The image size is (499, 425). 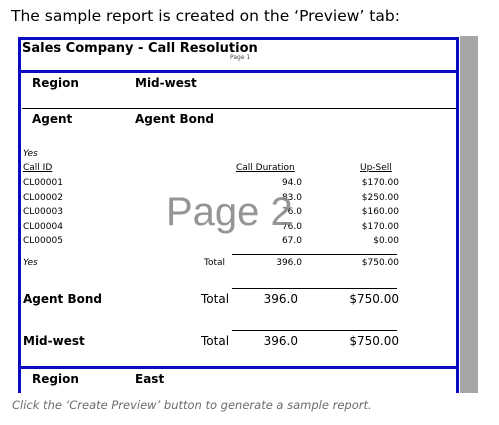 What do you see at coordinates (229, 212) in the screenshot?
I see `page-watermark: Page 2` at bounding box center [229, 212].